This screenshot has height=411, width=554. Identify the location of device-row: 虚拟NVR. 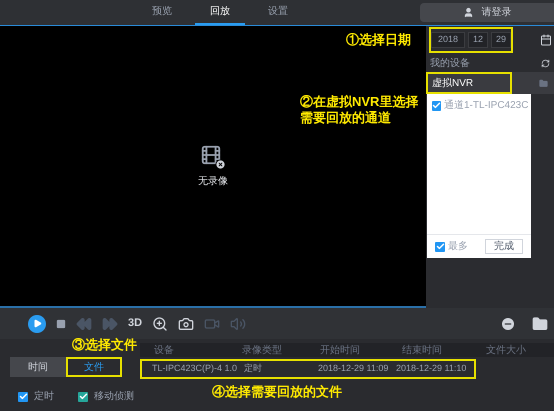
(490, 83).